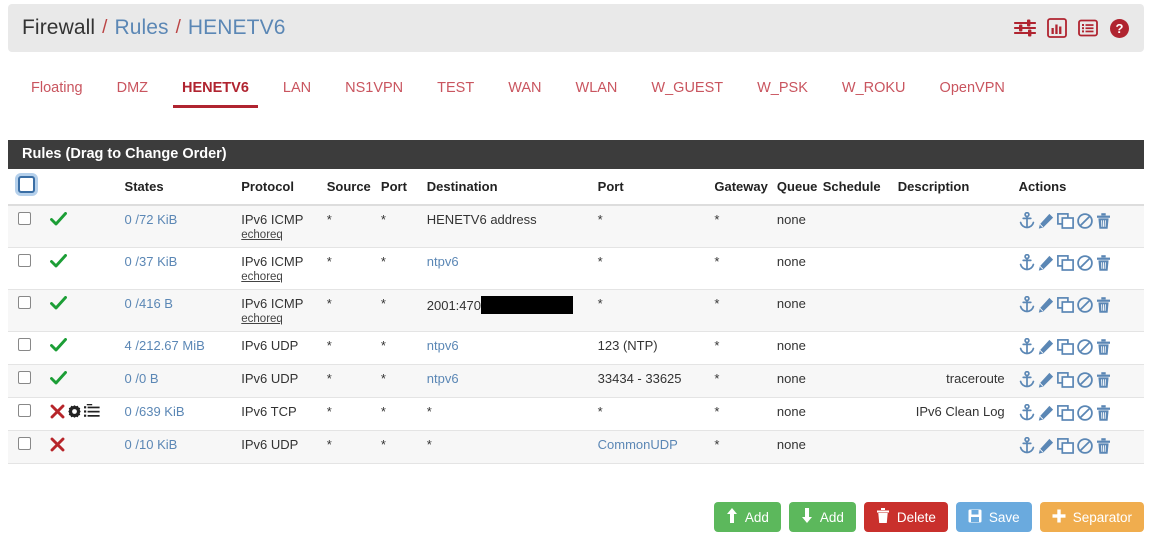 This screenshot has height=536, width=1152. I want to click on status-icon-group, so click(83, 305).